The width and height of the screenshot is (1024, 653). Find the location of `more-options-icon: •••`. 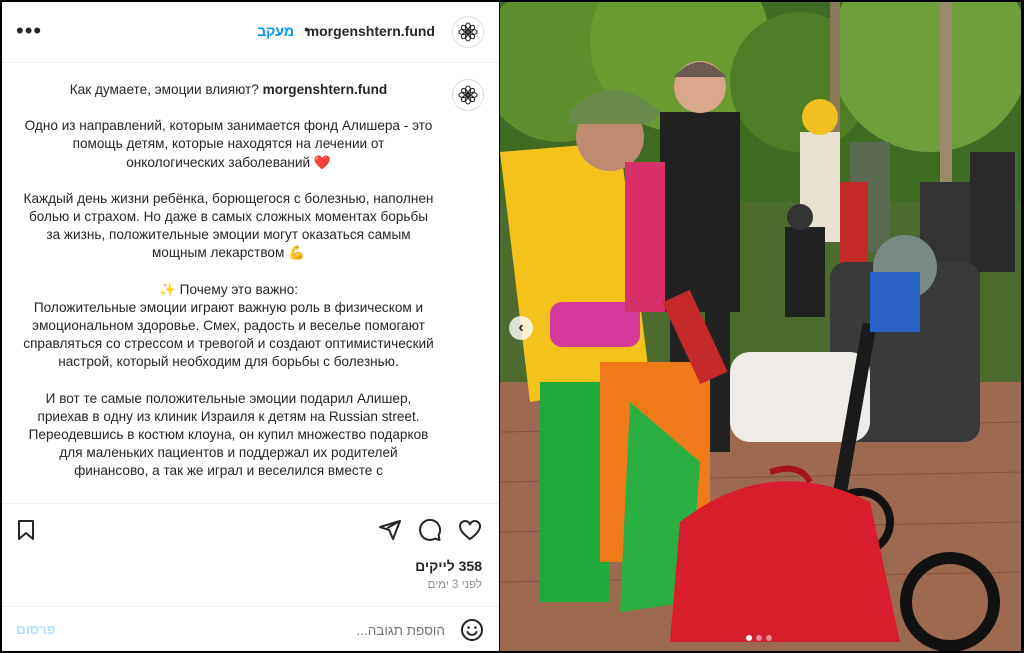

more-options-icon: ••• is located at coordinates (29, 31).